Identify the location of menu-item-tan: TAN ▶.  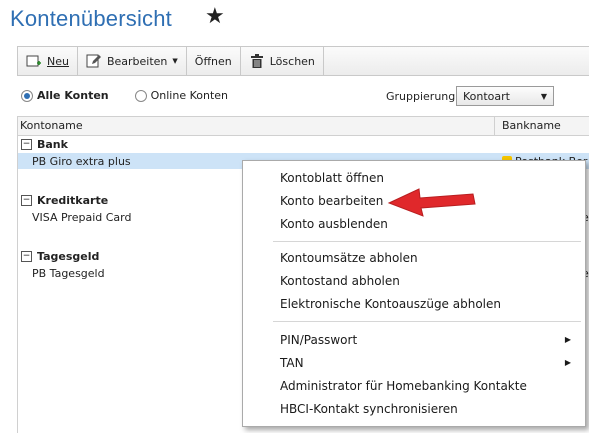
(414, 362).